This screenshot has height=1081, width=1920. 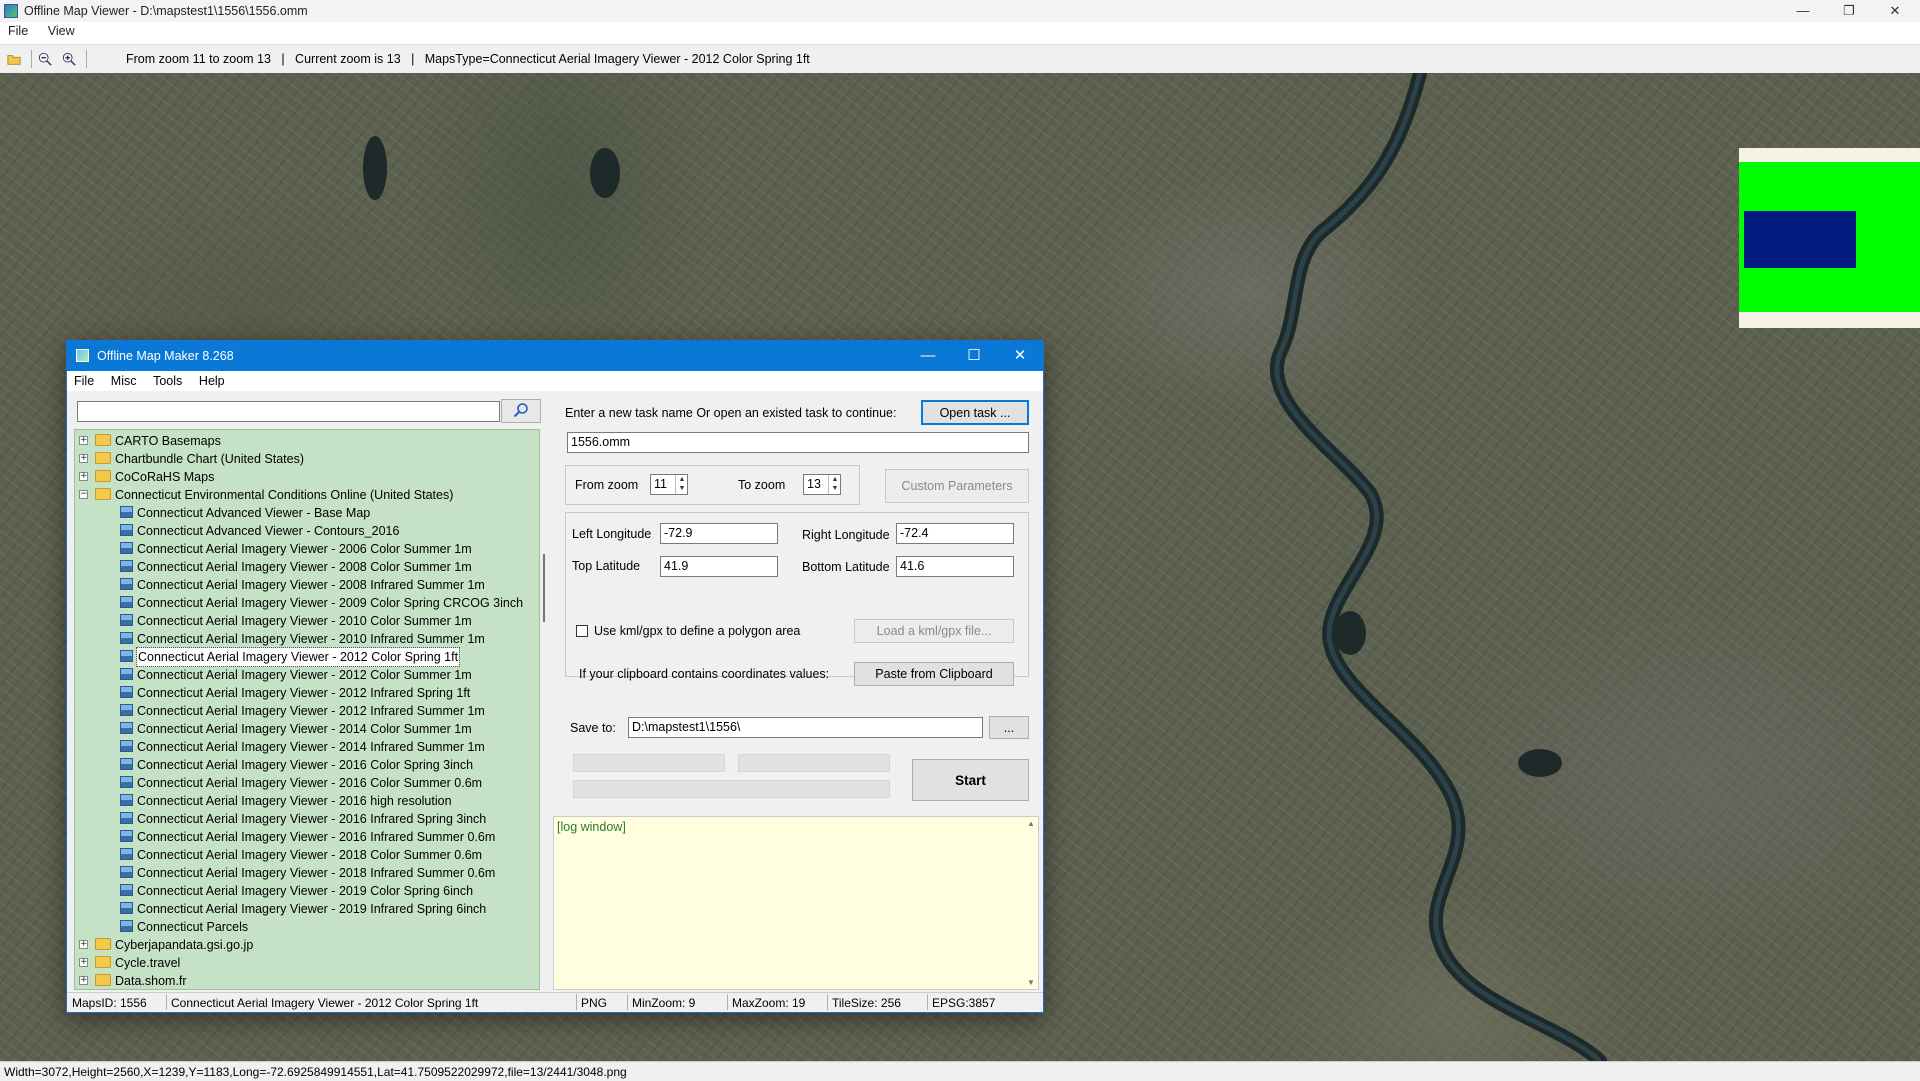 What do you see at coordinates (18, 31) in the screenshot?
I see `menu-file: File` at bounding box center [18, 31].